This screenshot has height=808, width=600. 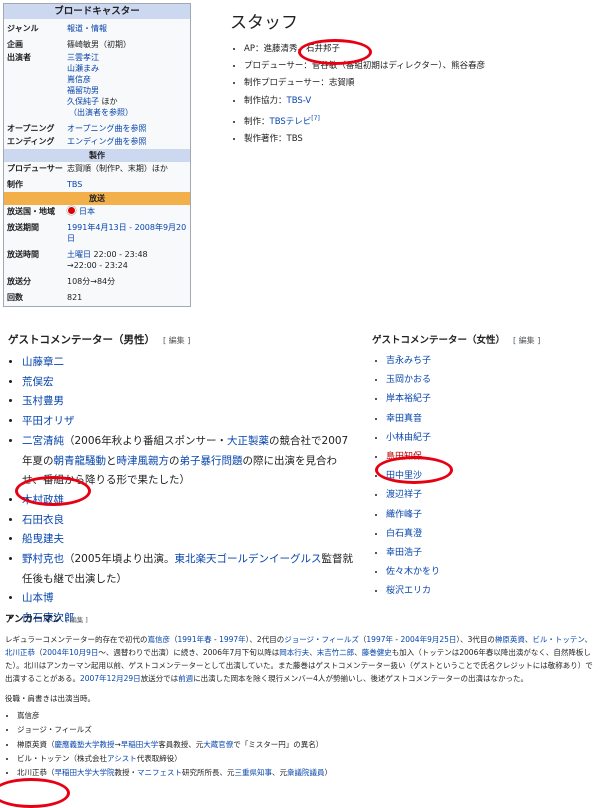 What do you see at coordinates (439, 340) in the screenshot?
I see `female-guest-heading-text: ゲストコメンテーター（女性）` at bounding box center [439, 340].